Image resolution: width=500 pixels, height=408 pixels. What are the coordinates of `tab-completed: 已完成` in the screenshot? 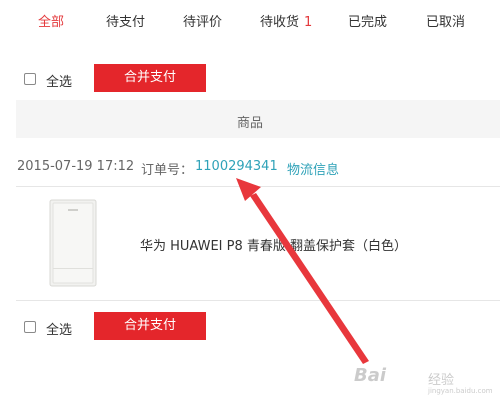 It's located at (367, 20).